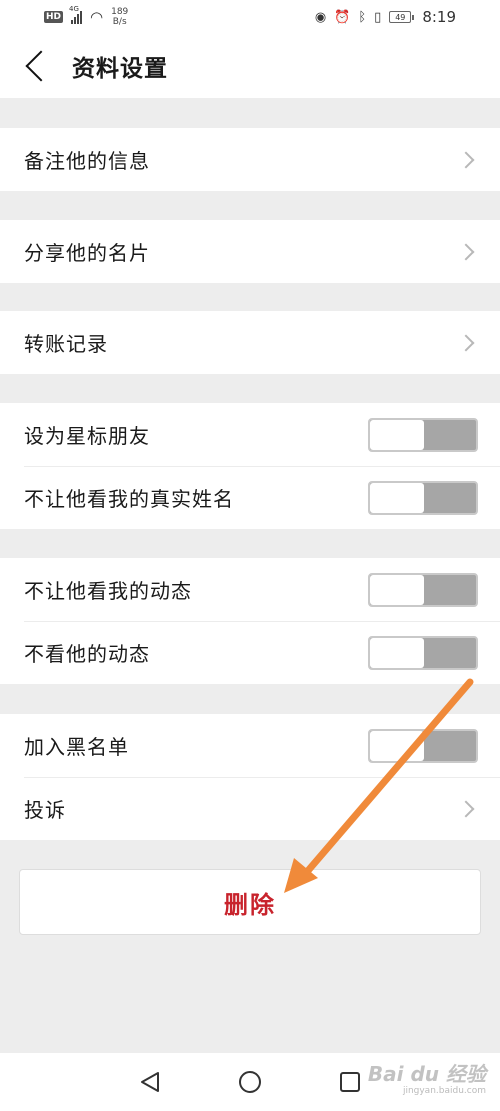 The image size is (500, 1111). What do you see at coordinates (87, 253) in the screenshot?
I see `row-share-card-label: 分享他的名片` at bounding box center [87, 253].